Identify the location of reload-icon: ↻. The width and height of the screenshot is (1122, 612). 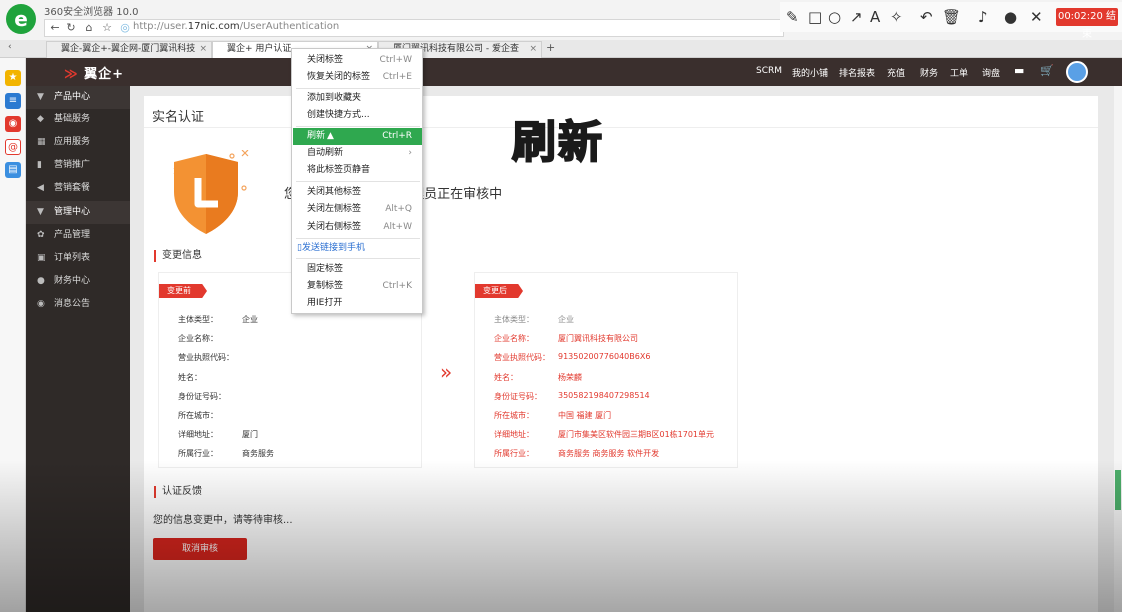
(71, 28).